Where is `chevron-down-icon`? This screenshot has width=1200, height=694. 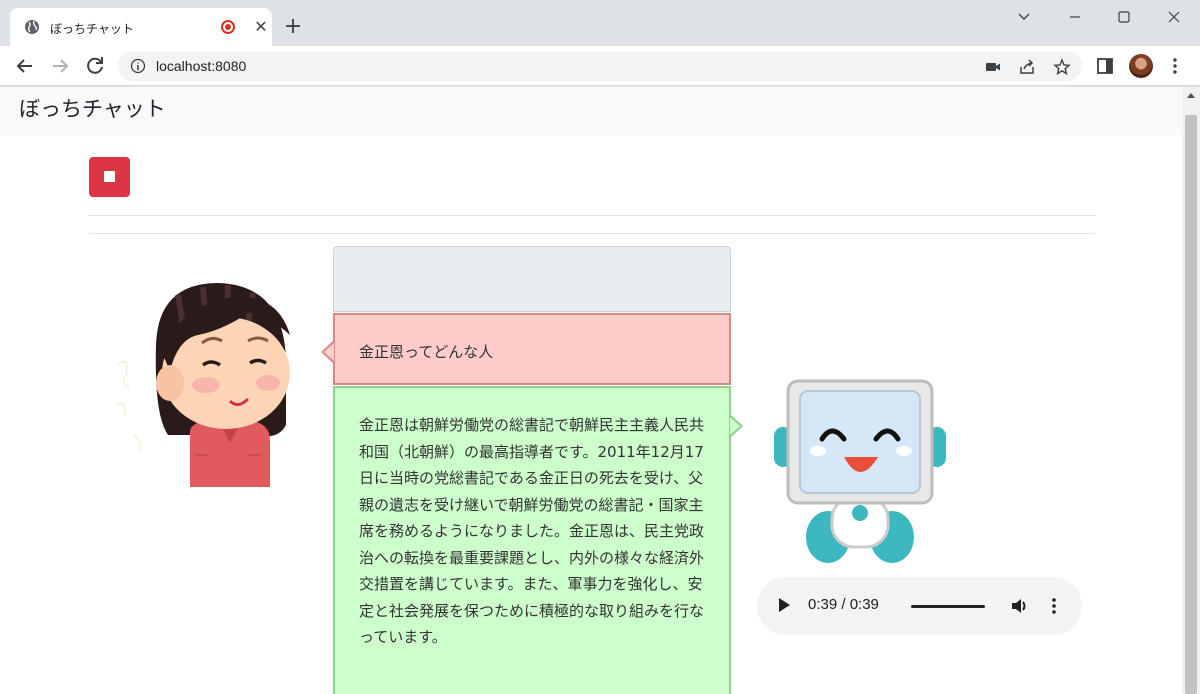 chevron-down-icon is located at coordinates (1024, 16).